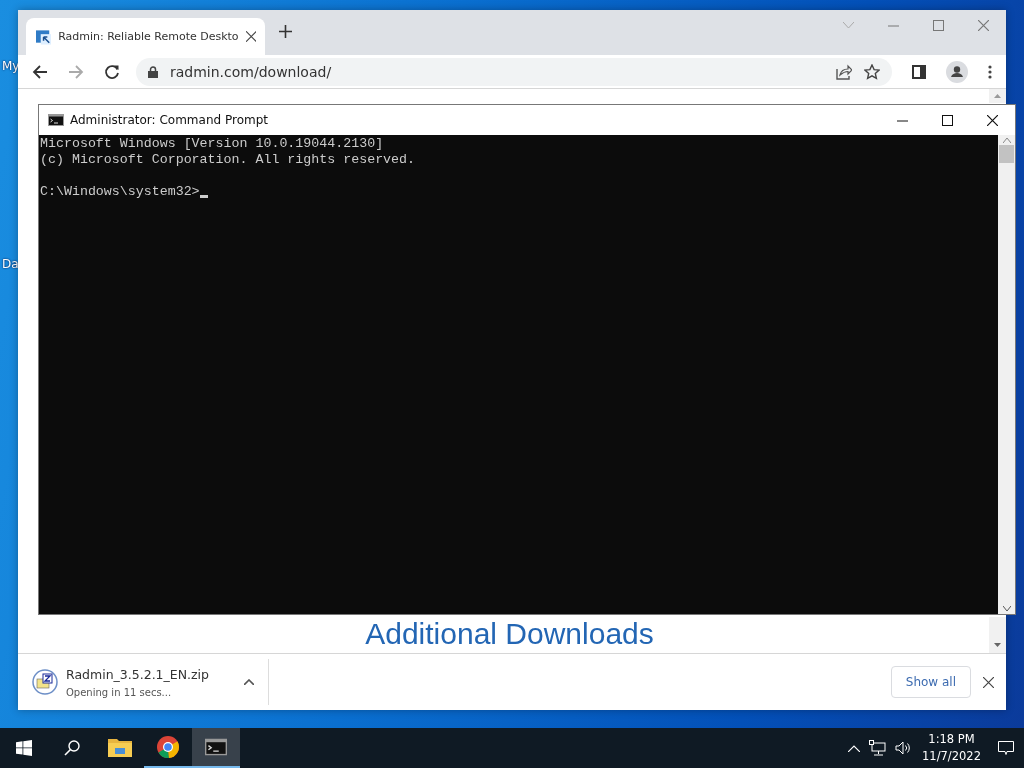 This screenshot has width=1024, height=768. I want to click on network-icon, so click(878, 748).